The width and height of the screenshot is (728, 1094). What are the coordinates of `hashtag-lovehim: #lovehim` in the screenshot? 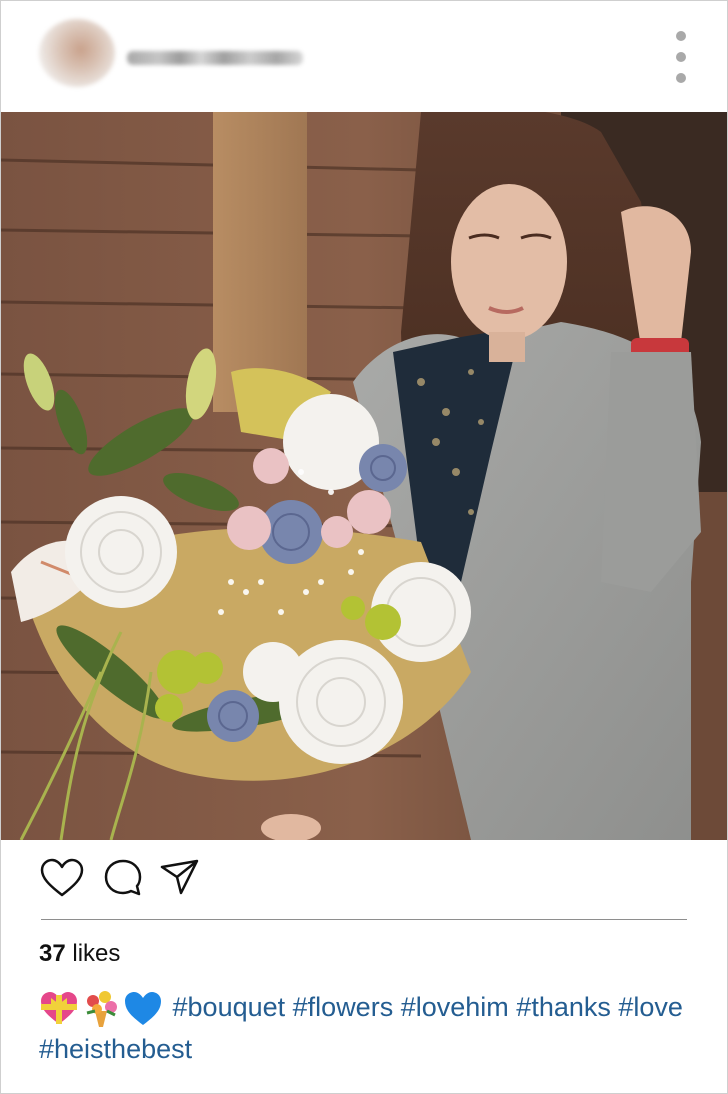 It's located at (455, 1007).